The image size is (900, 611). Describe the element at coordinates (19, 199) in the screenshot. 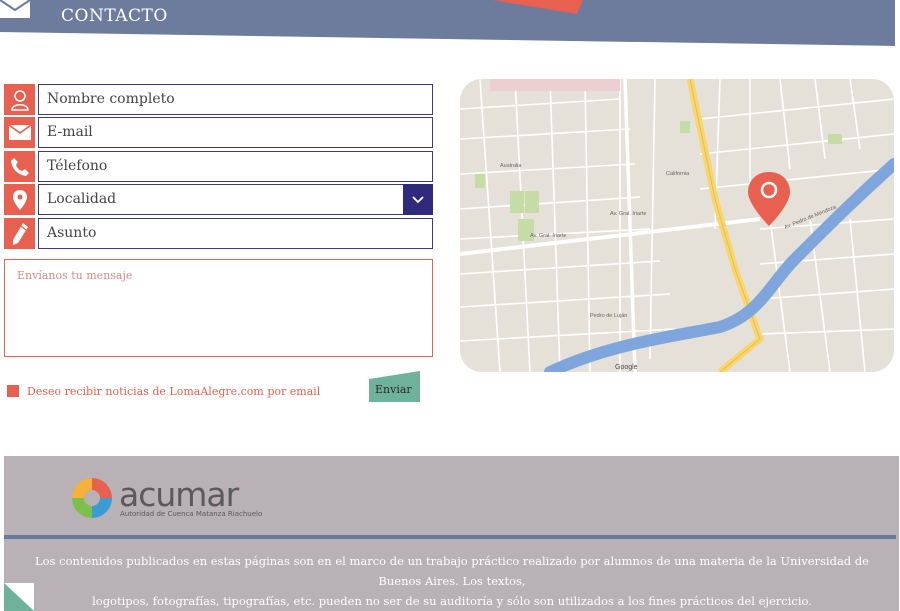

I see `location-pin-icon` at that location.